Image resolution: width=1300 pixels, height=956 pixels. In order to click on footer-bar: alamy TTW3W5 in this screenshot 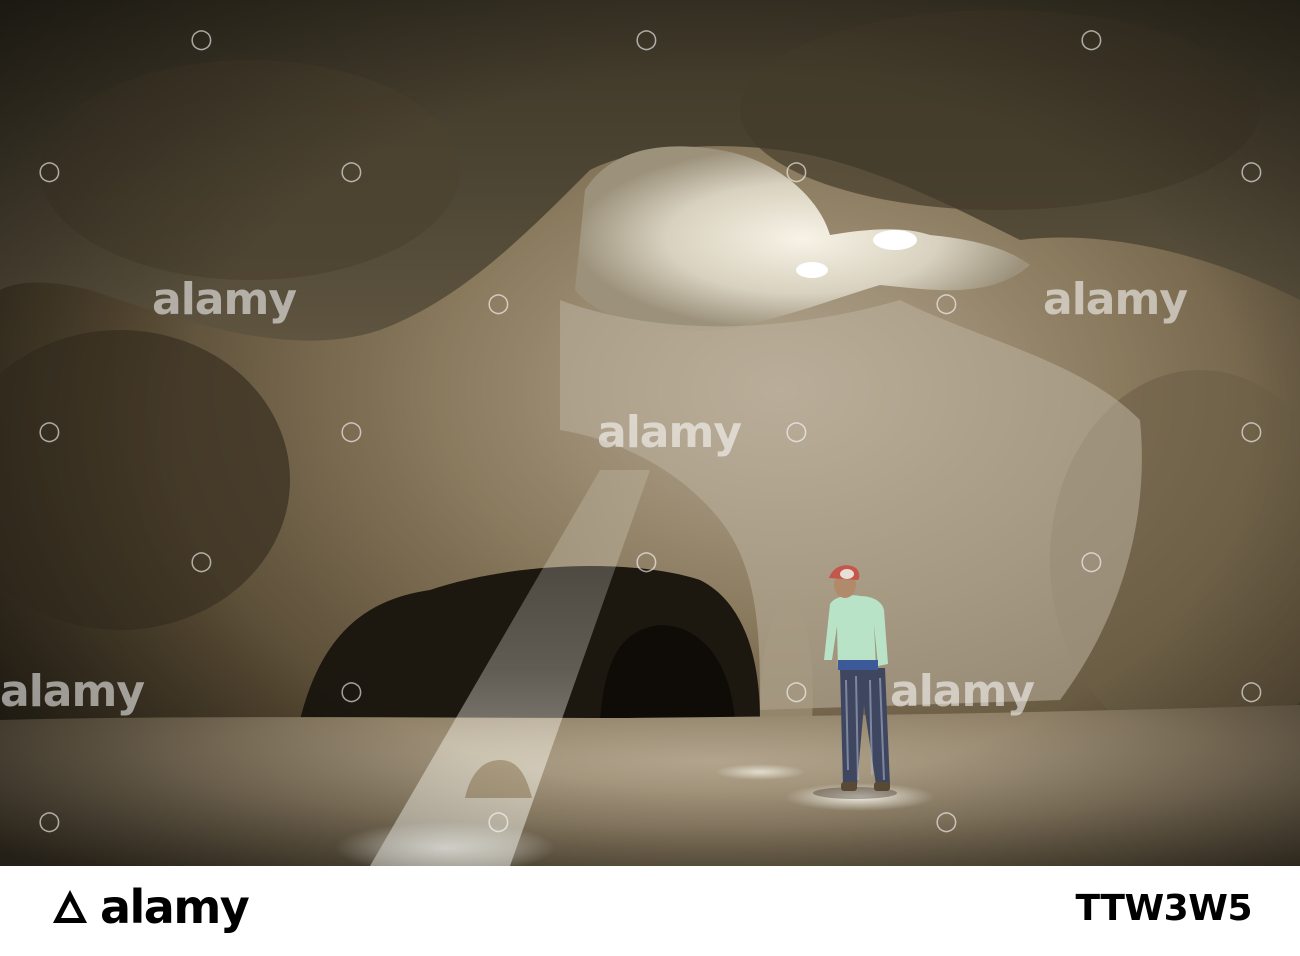, I will do `click(650, 911)`.